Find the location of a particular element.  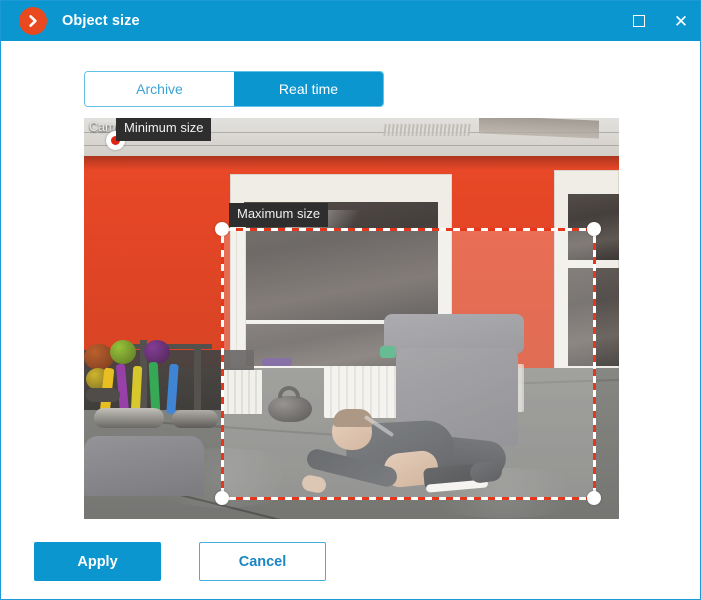

selection-border-bottom is located at coordinates (408, 498).